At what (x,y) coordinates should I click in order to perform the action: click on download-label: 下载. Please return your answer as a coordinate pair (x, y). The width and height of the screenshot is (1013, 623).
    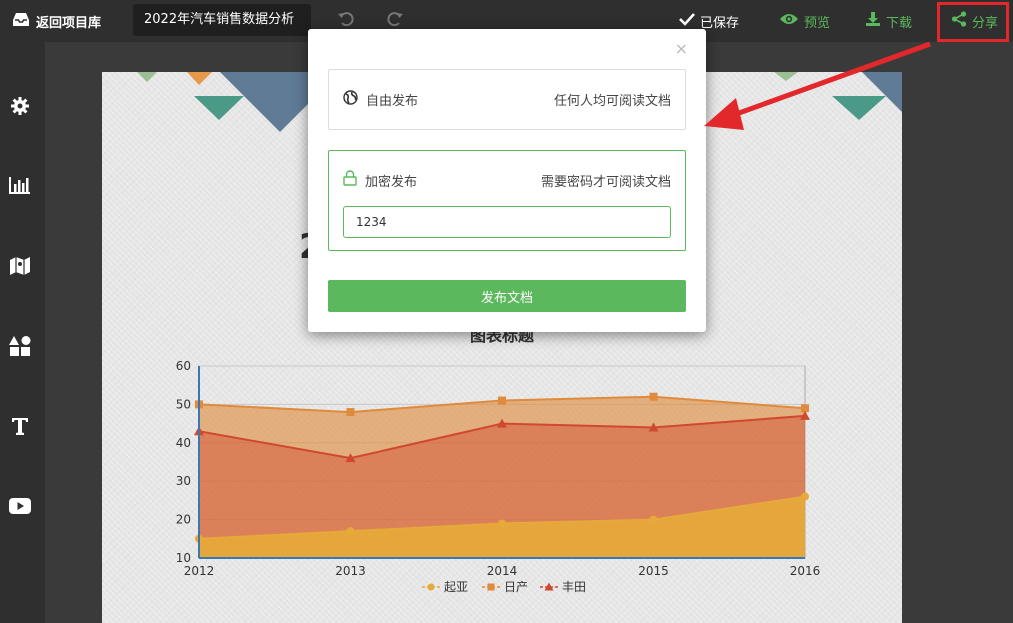
    Looking at the image, I should click on (899, 23).